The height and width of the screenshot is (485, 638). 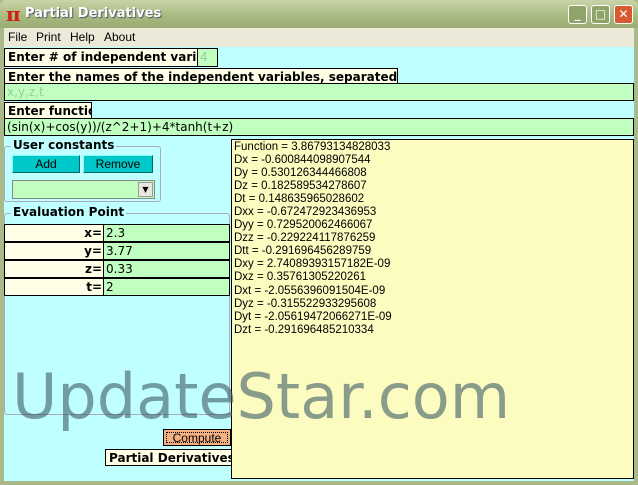 What do you see at coordinates (64, 145) in the screenshot?
I see `user-constants-title: User constants` at bounding box center [64, 145].